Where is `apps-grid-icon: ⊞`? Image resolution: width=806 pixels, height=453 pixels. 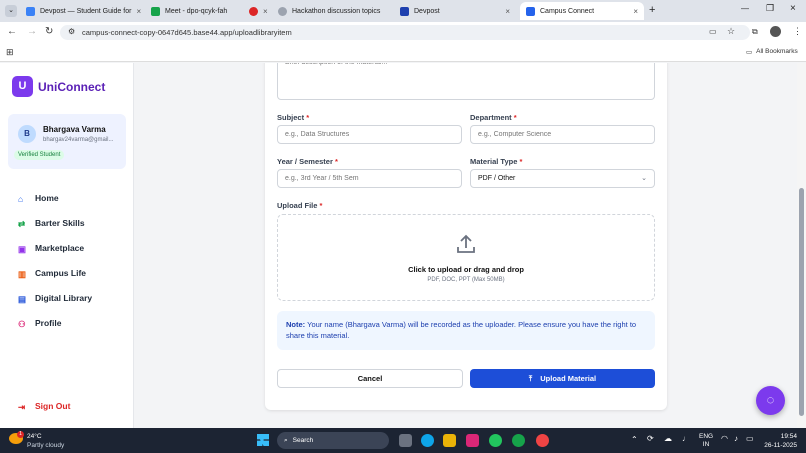 apps-grid-icon: ⊞ is located at coordinates (10, 52).